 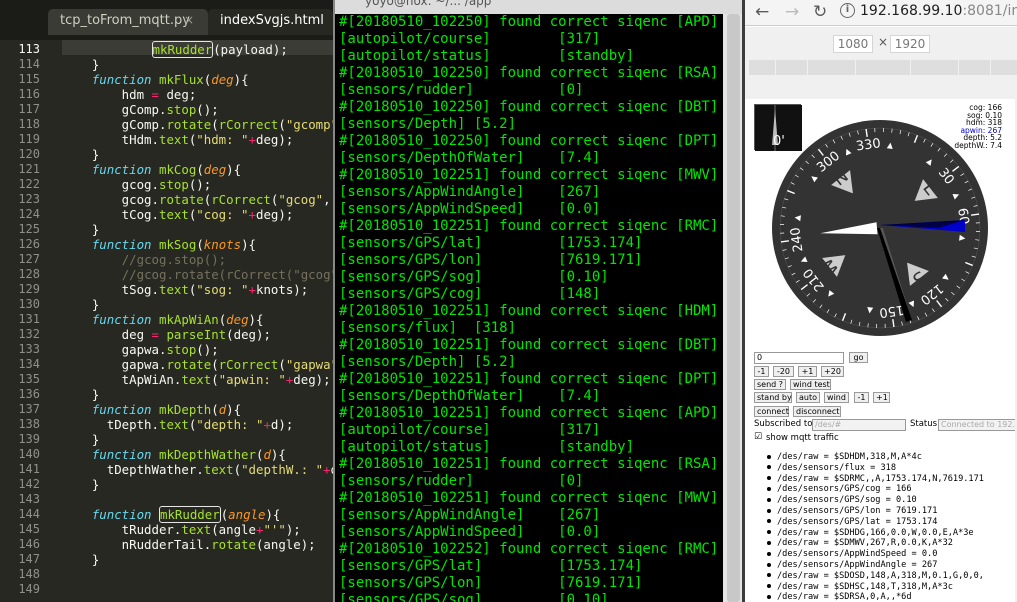 What do you see at coordinates (880, 228) in the screenshot?
I see `compass-rose: 330 300 240 210 150 120 60 30 N E S W` at bounding box center [880, 228].